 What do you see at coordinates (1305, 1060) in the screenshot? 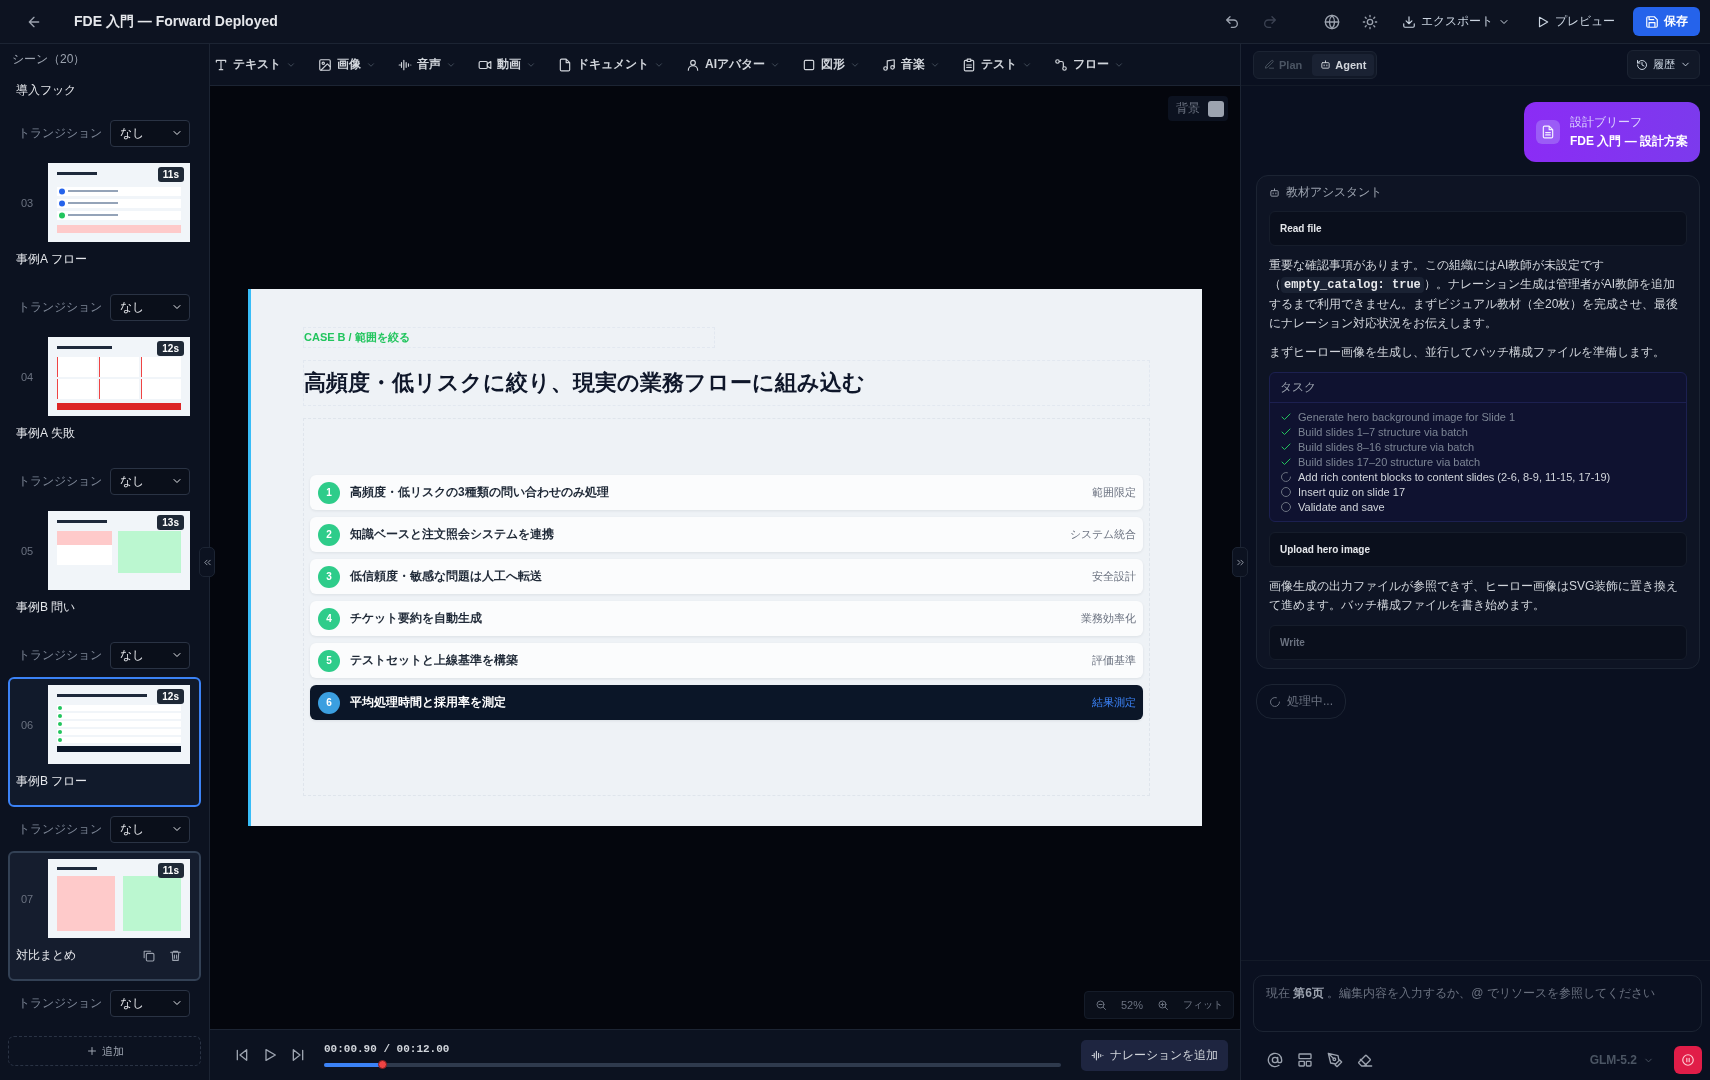
I see `layout-icon` at bounding box center [1305, 1060].